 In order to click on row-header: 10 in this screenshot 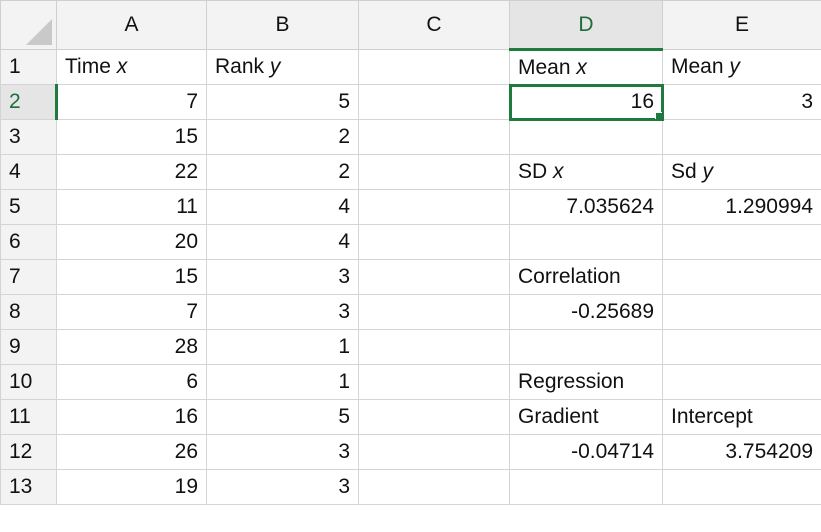, I will do `click(28, 382)`.